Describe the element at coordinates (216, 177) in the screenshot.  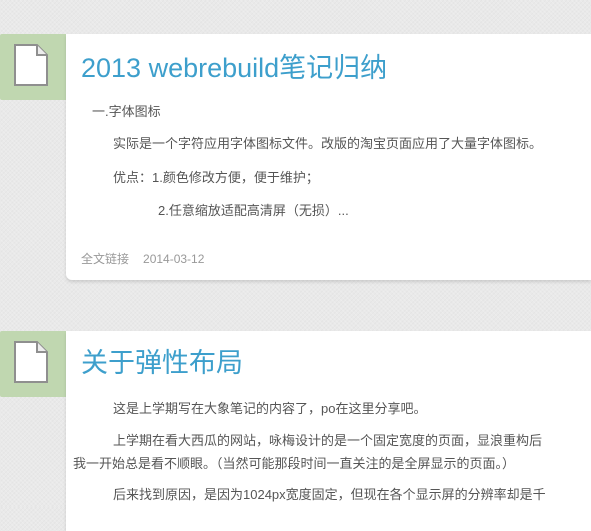
I see `post-paragraph: 优点：1.颜色修改方便，便于维护；` at that location.